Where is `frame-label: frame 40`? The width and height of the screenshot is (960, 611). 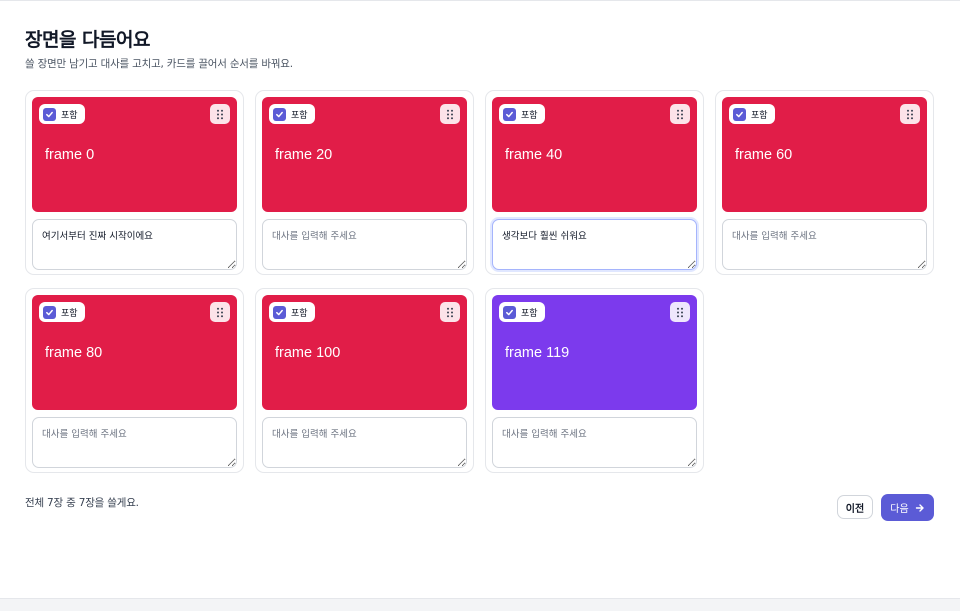 frame-label: frame 40 is located at coordinates (534, 155).